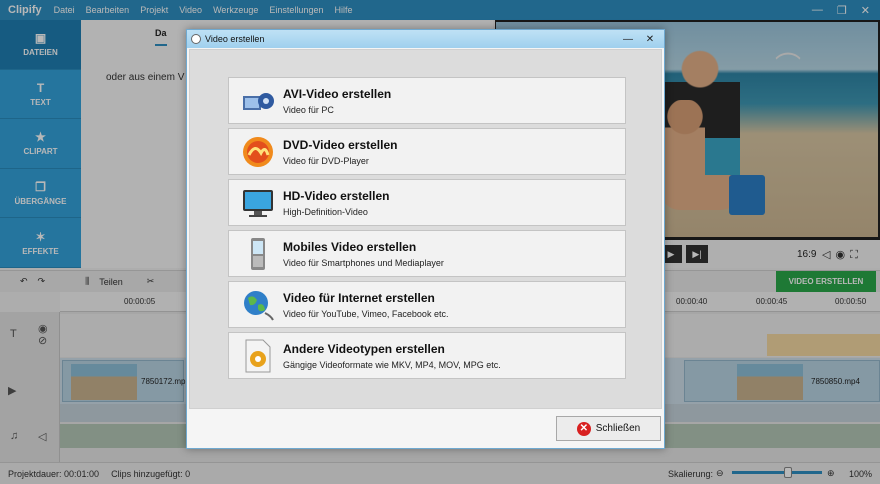 This screenshot has height=484, width=880. I want to click on option-subtitle: Video für YouTube, Vimeo, Facebook etc., so click(366, 313).